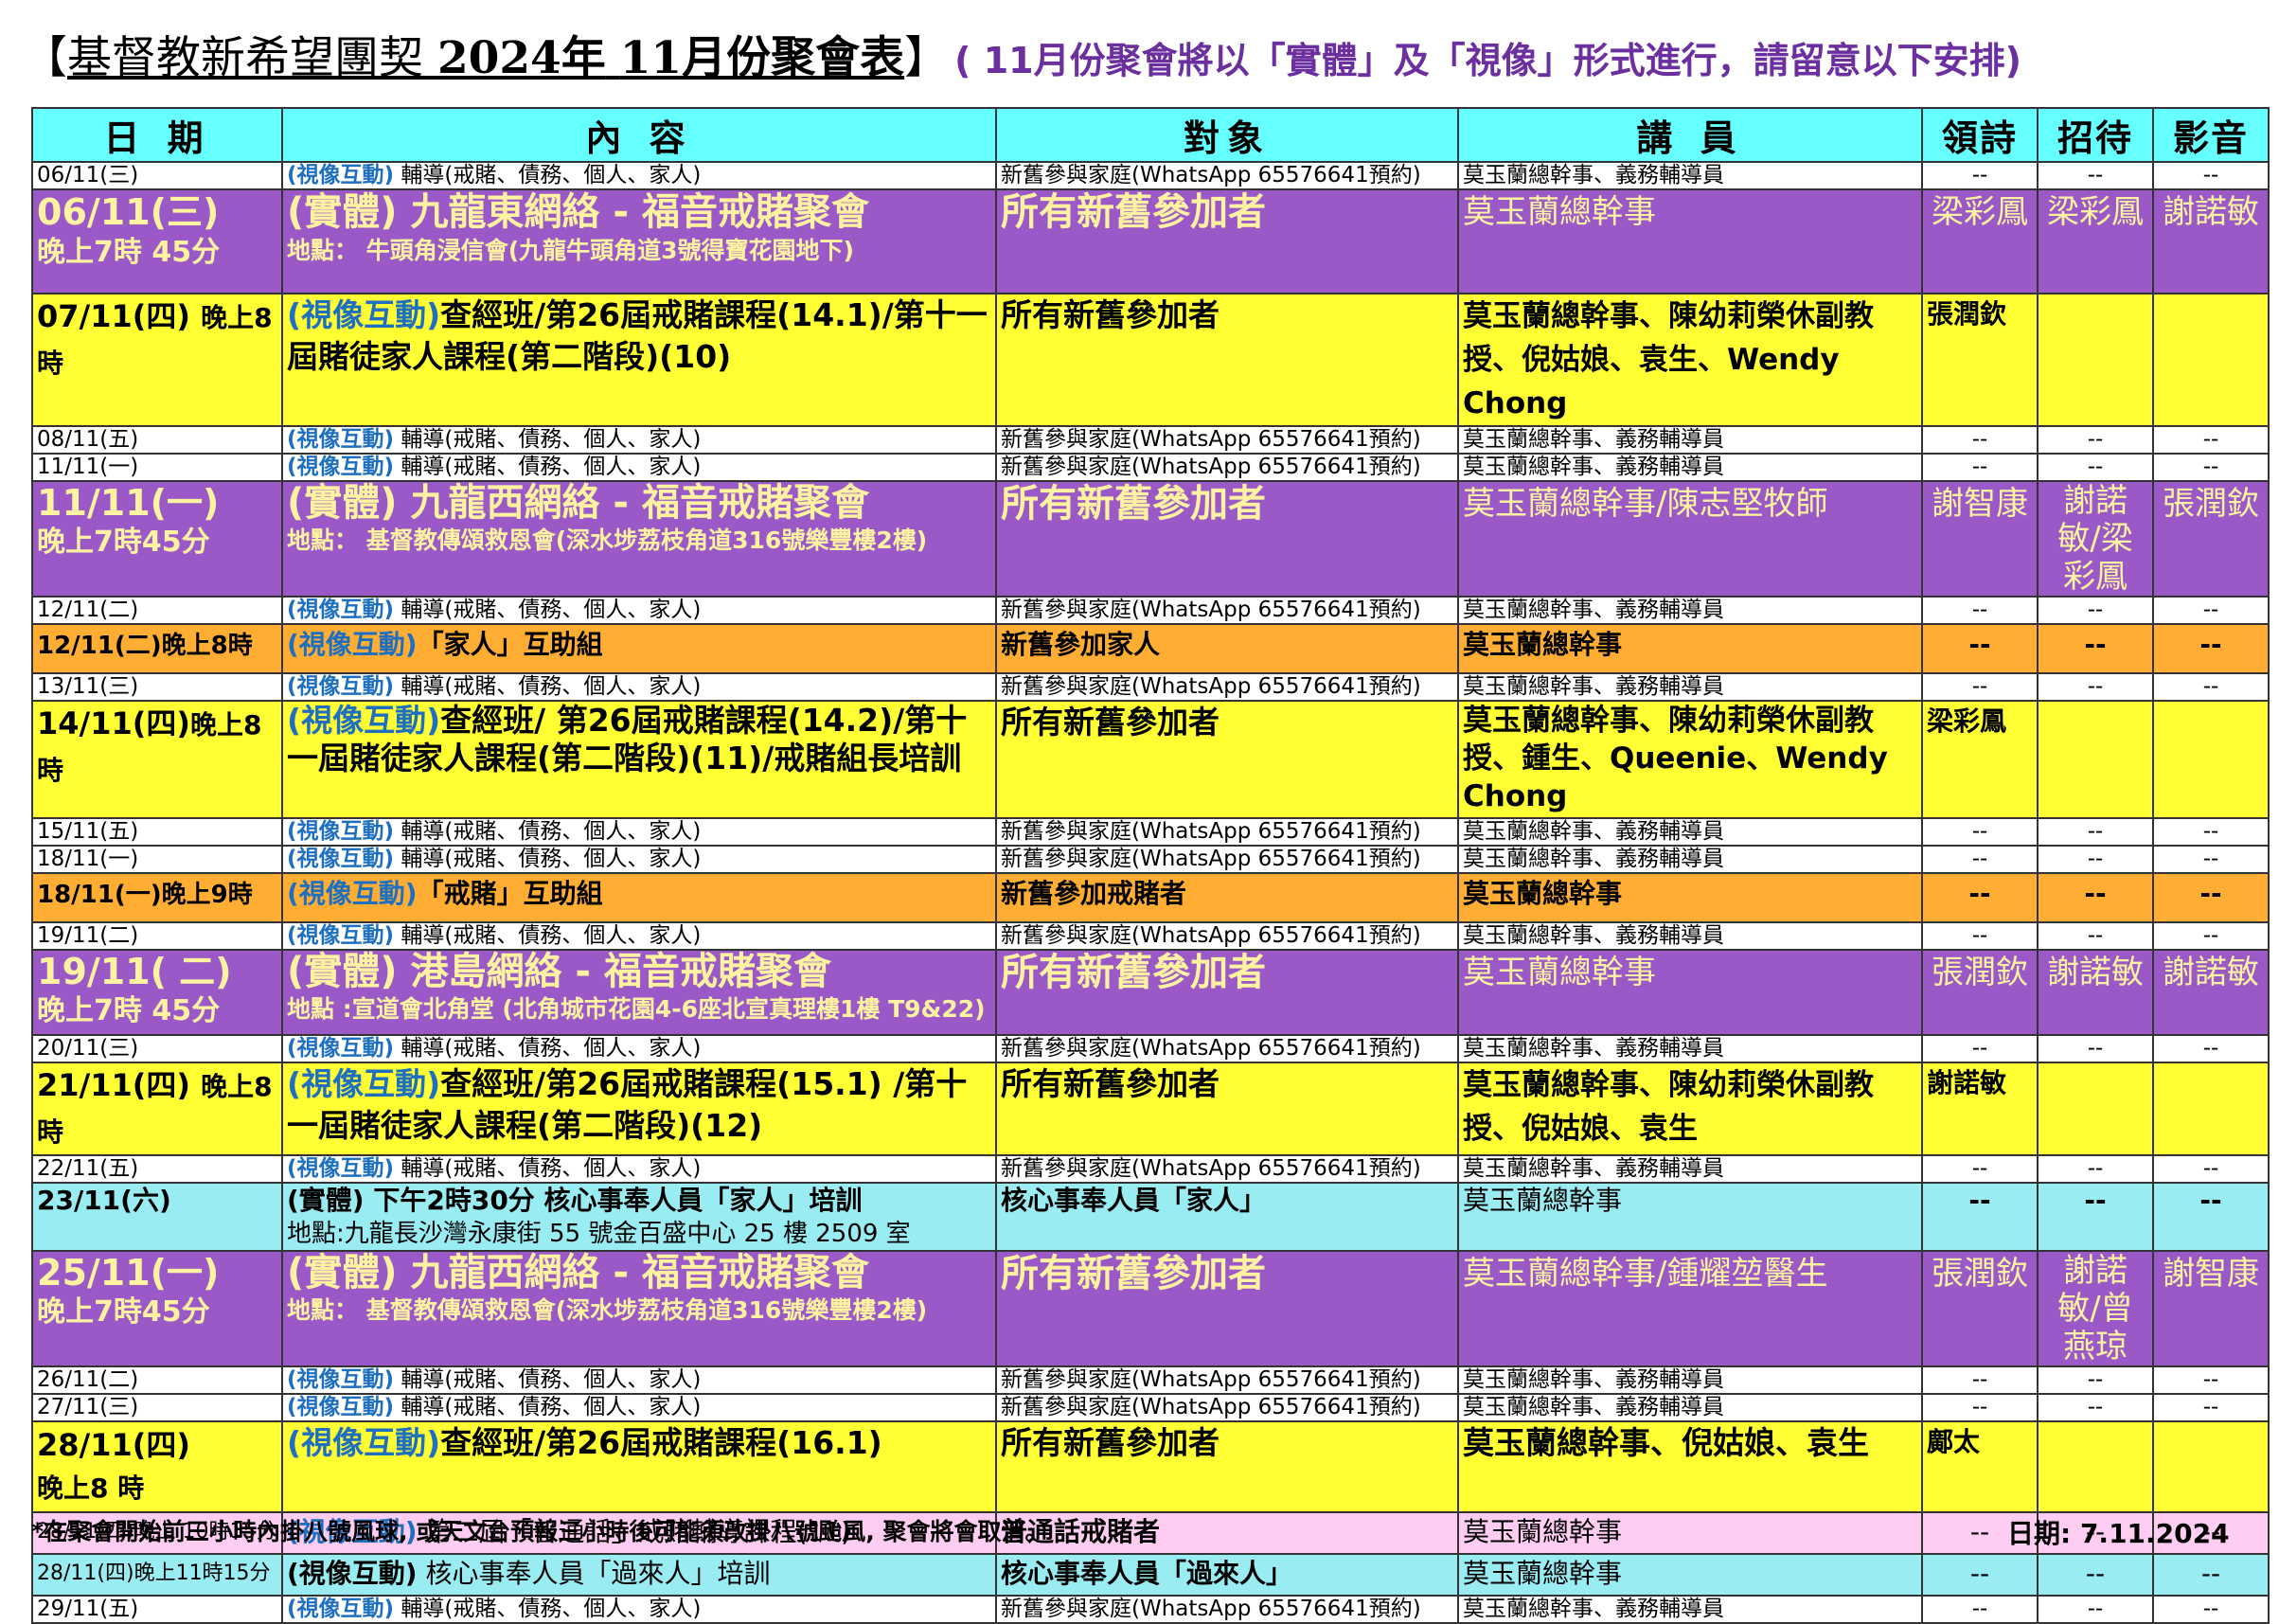  What do you see at coordinates (134, 971) in the screenshot?
I see `date-main: 19/11( 二)` at bounding box center [134, 971].